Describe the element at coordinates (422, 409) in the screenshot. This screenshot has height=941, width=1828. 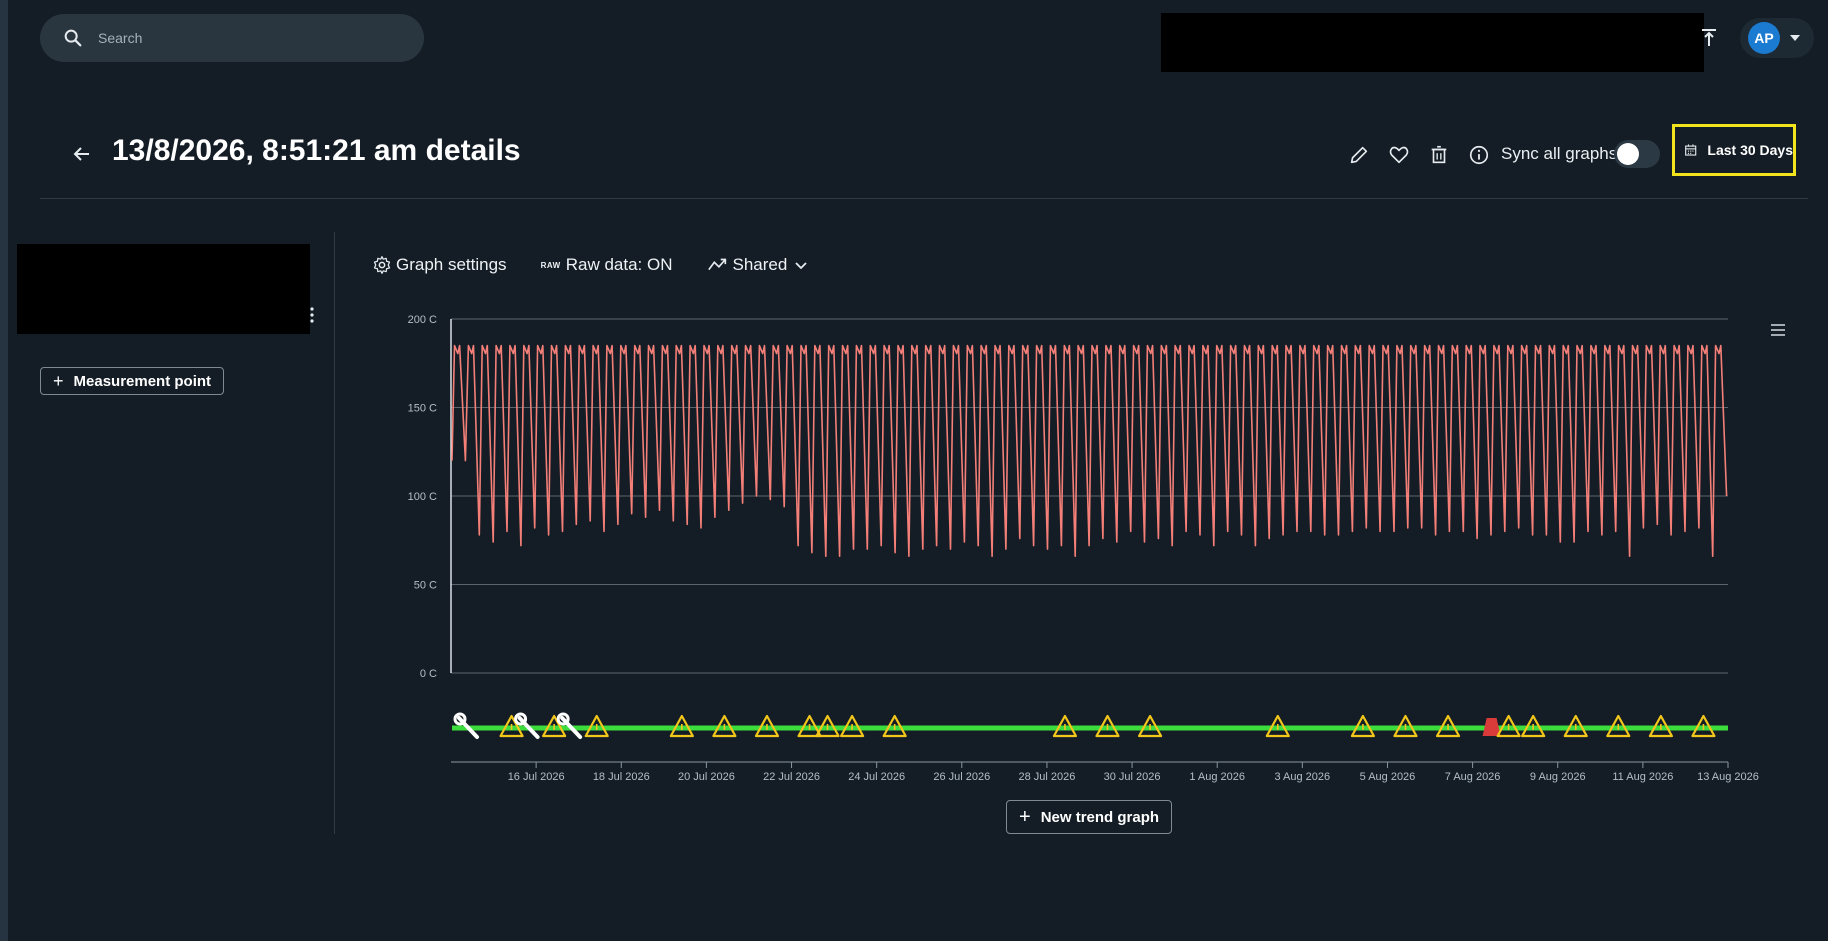
I see `y-tick-label: 150 C` at that location.